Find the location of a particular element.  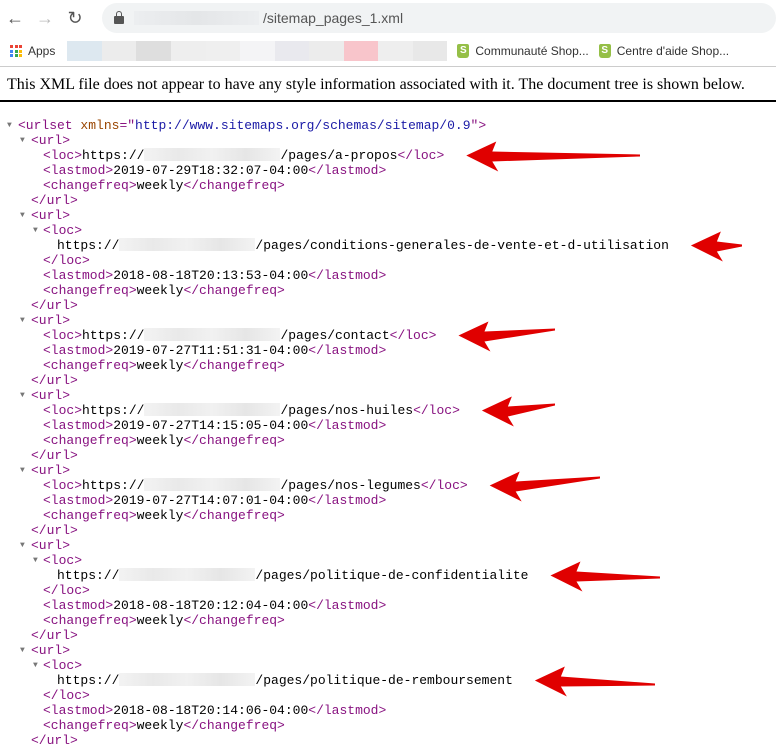

shopify-icon: S is located at coordinates (604, 51).